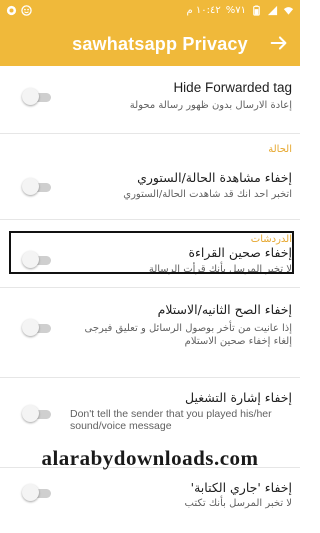 The width and height of the screenshot is (320, 533). I want to click on arrow-right-icon, so click(279, 43).